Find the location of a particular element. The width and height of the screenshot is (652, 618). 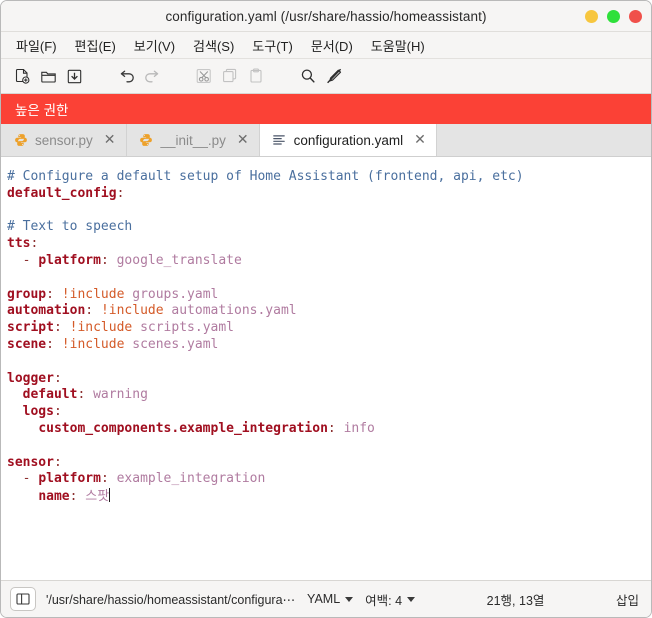

tab-configuration-yaml: configuration.yaml ✕ is located at coordinates (348, 140).